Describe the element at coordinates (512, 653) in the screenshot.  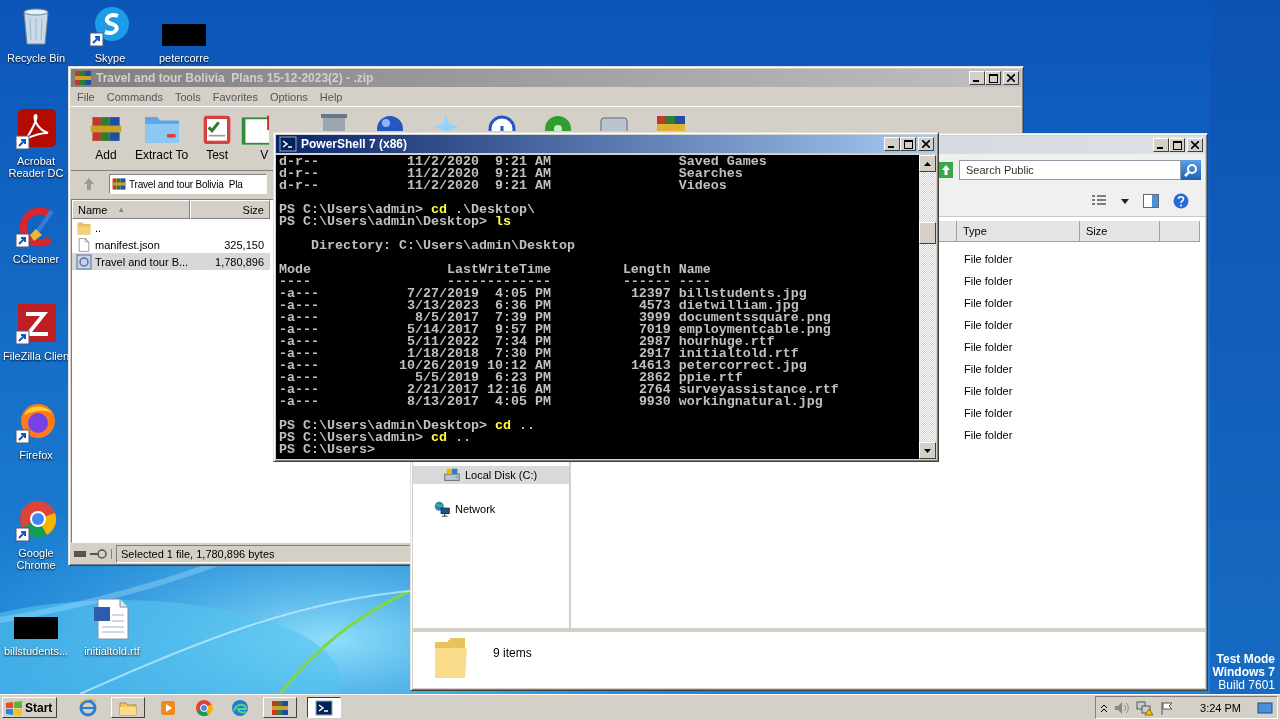
I see `item-count: 9 items` at that location.